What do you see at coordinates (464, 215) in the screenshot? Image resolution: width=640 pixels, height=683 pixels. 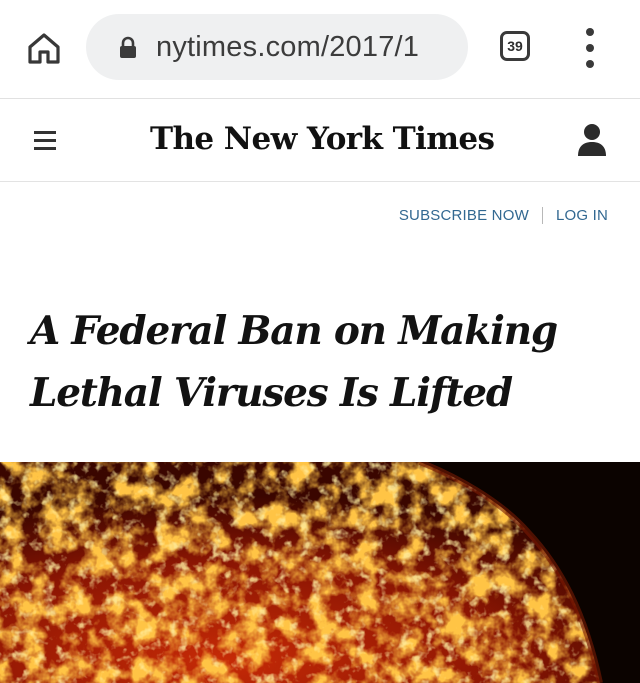 I see `subscribe-link: SUBSCRIBE NOW` at bounding box center [464, 215].